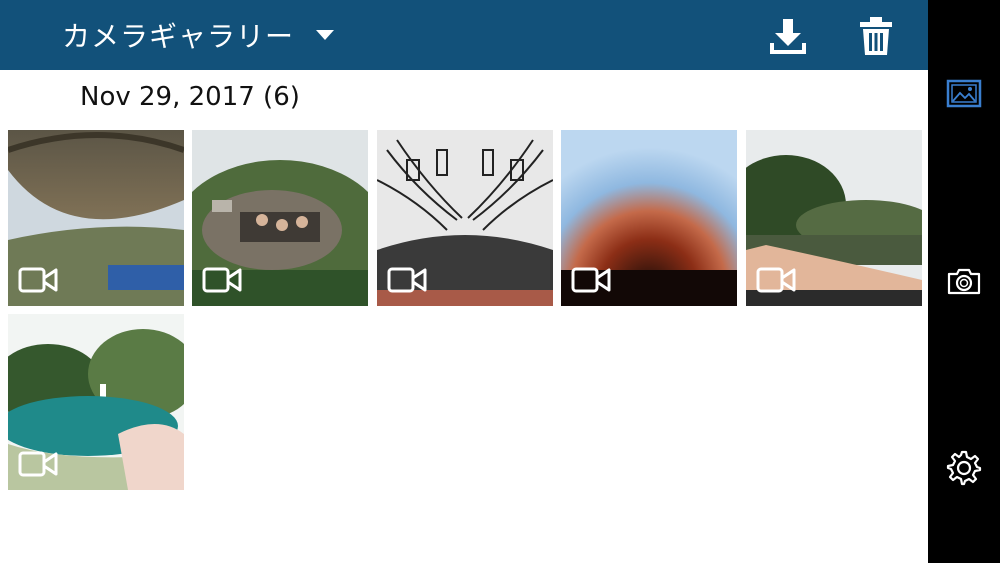  I want to click on side-rail, so click(964, 281).